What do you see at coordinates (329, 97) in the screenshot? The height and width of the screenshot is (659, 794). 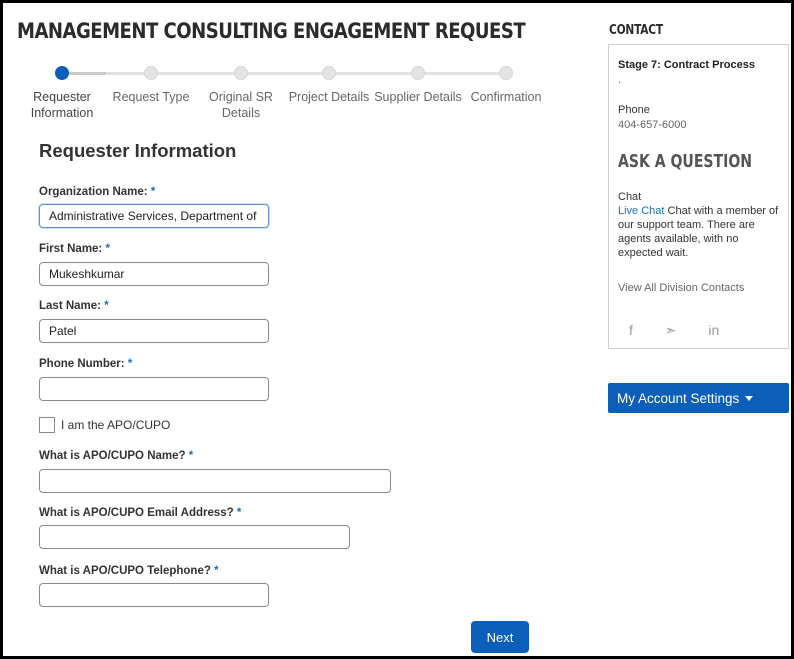 I see `step-label-project-details: Project Details` at bounding box center [329, 97].